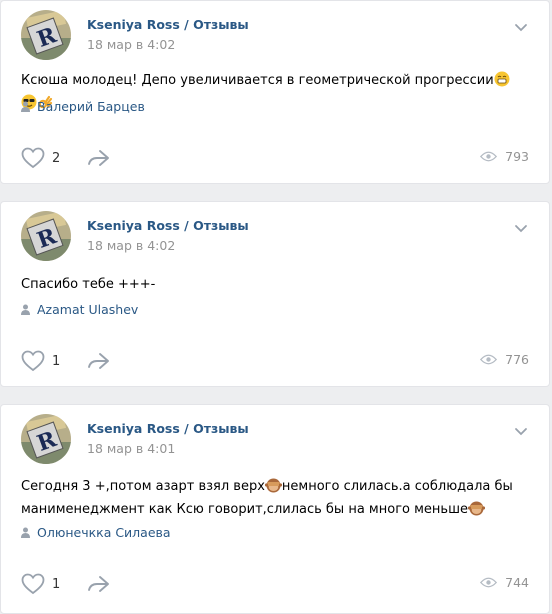  What do you see at coordinates (504, 359) in the screenshot?
I see `views-counter: 776` at bounding box center [504, 359].